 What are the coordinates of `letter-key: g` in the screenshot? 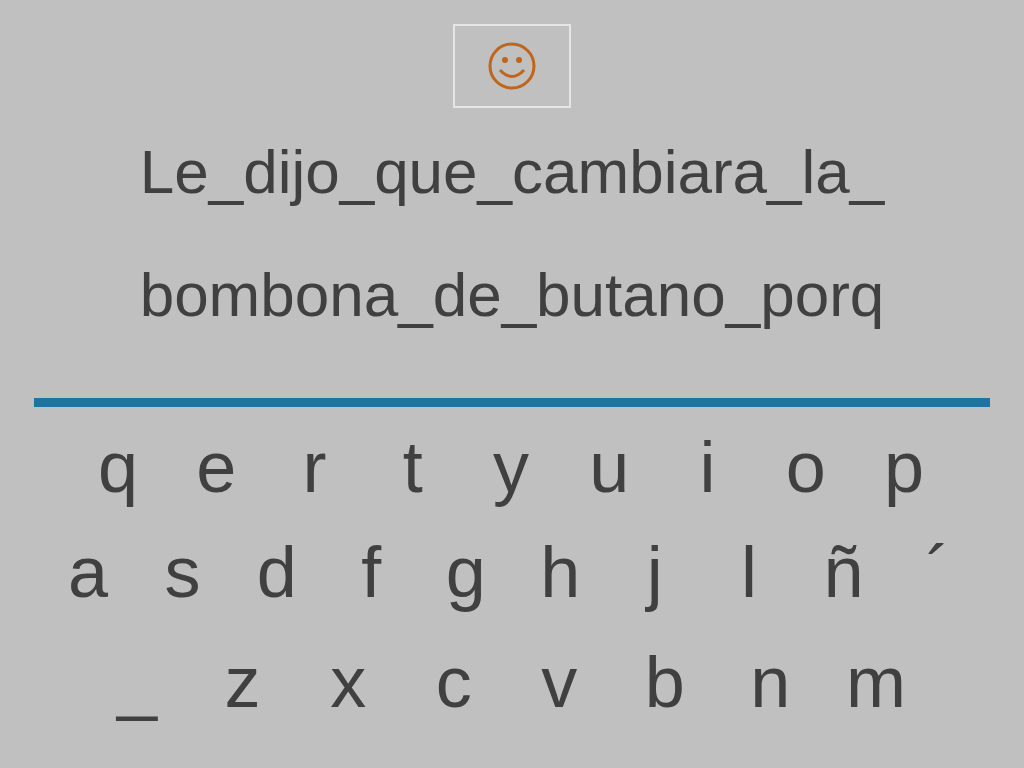 It's located at (465, 572).